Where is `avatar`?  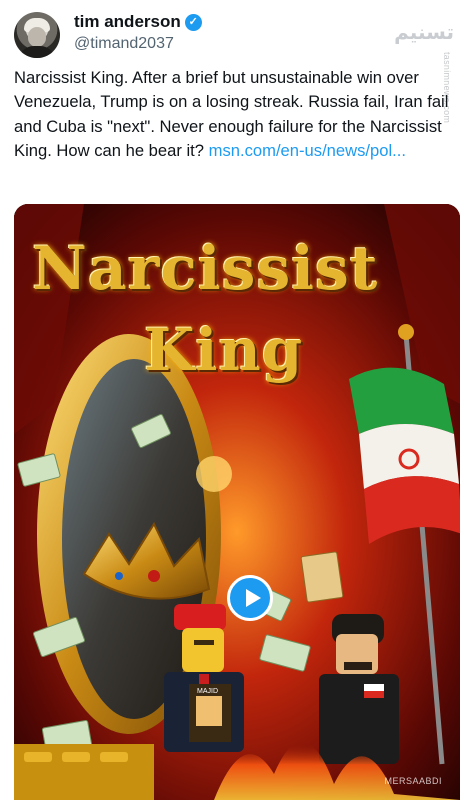
avatar is located at coordinates (37, 35).